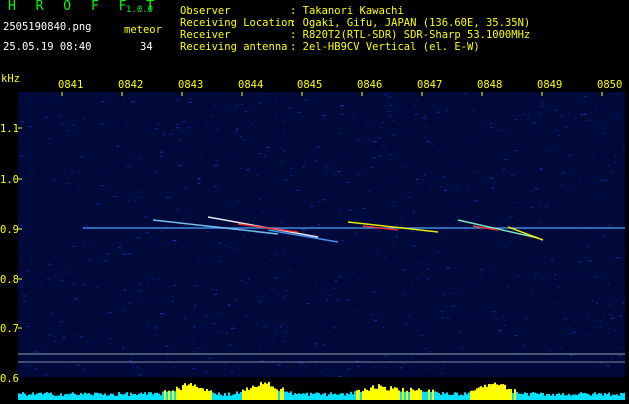  Describe the element at coordinates (9, 329) in the screenshot. I see `freq-tick: 0.7` at that location.